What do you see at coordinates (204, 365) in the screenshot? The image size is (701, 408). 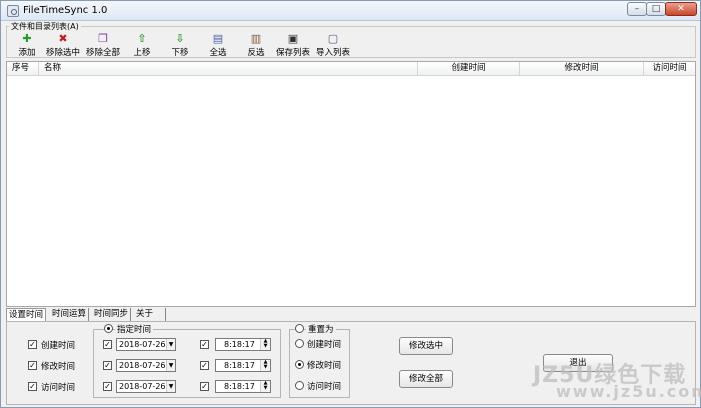 I see `time-checkbox-2: ✓` at bounding box center [204, 365].